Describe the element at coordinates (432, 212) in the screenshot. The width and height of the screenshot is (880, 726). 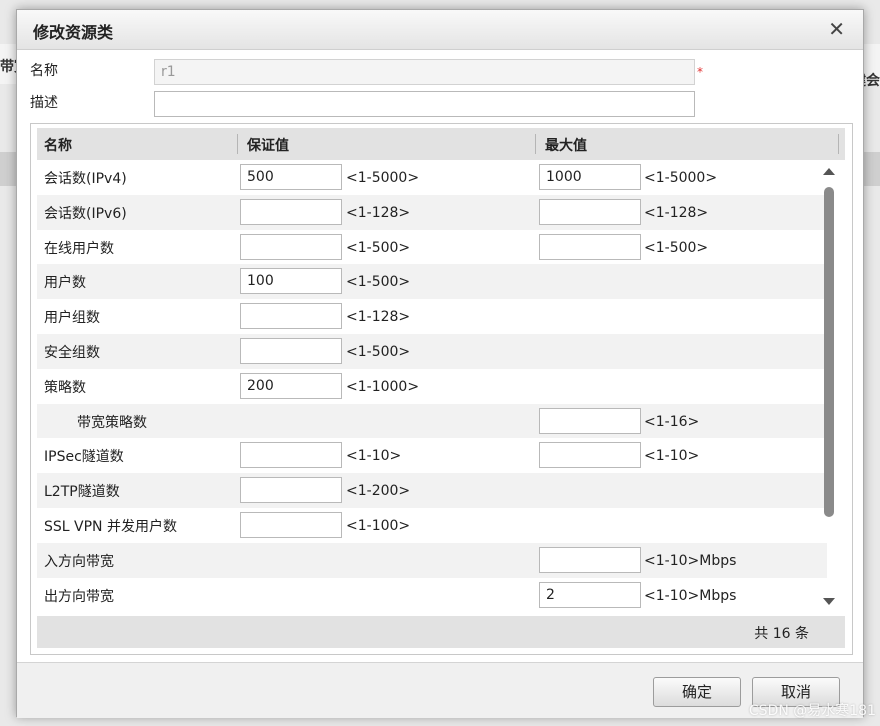
I see `table-row: 会话数(IPv6) <1-128> <1-128>` at that location.